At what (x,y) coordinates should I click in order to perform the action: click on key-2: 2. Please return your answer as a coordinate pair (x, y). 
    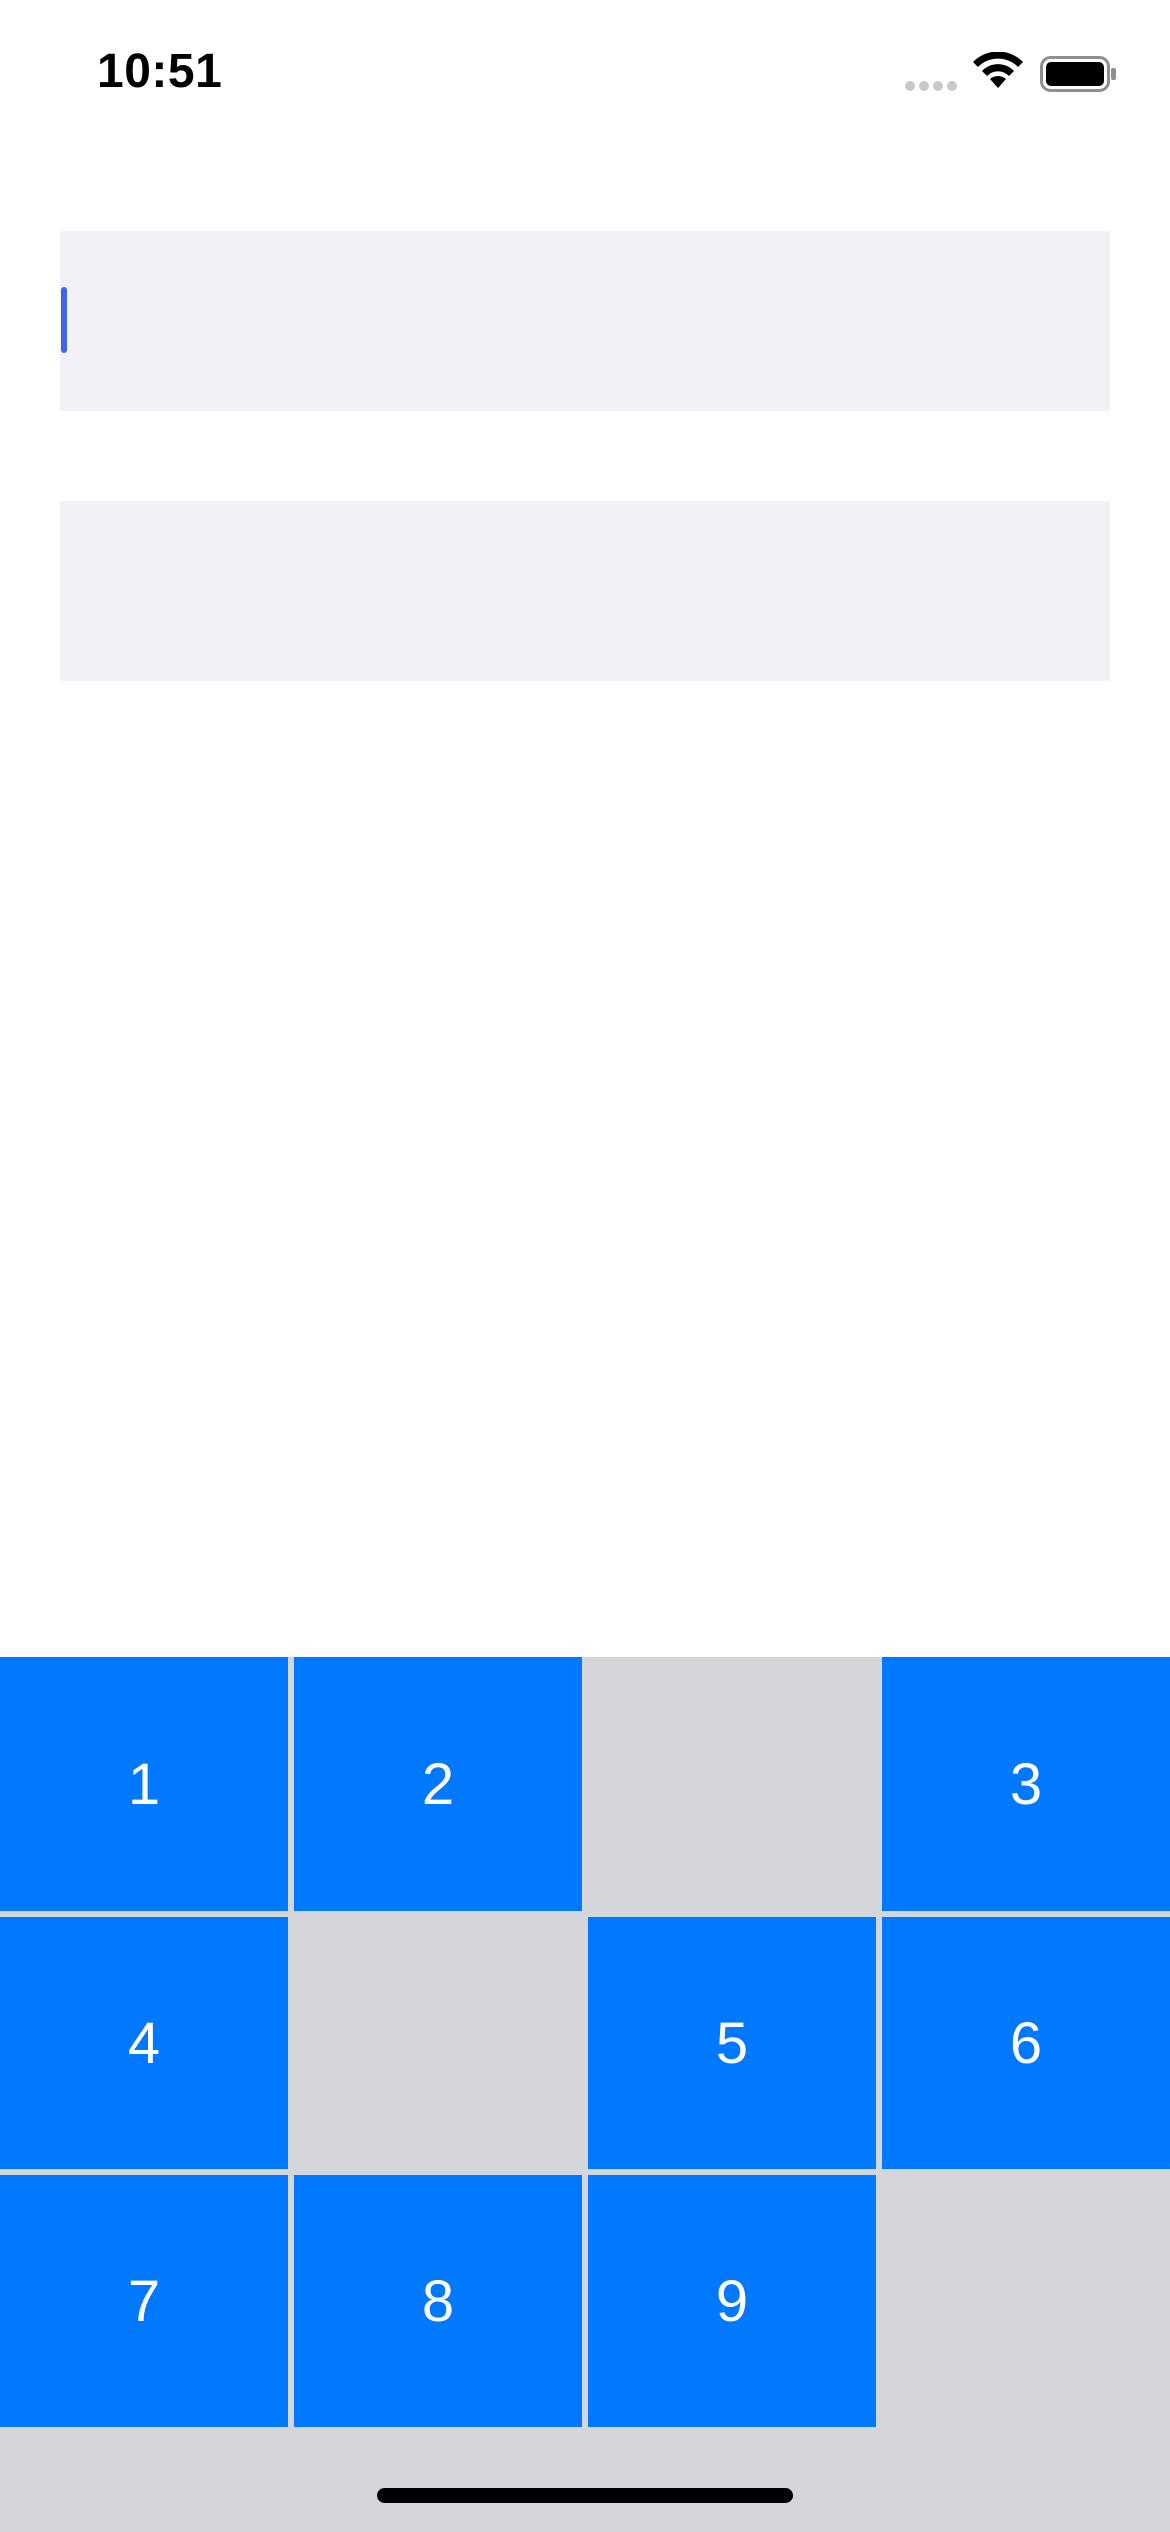
    Looking at the image, I should click on (438, 1784).